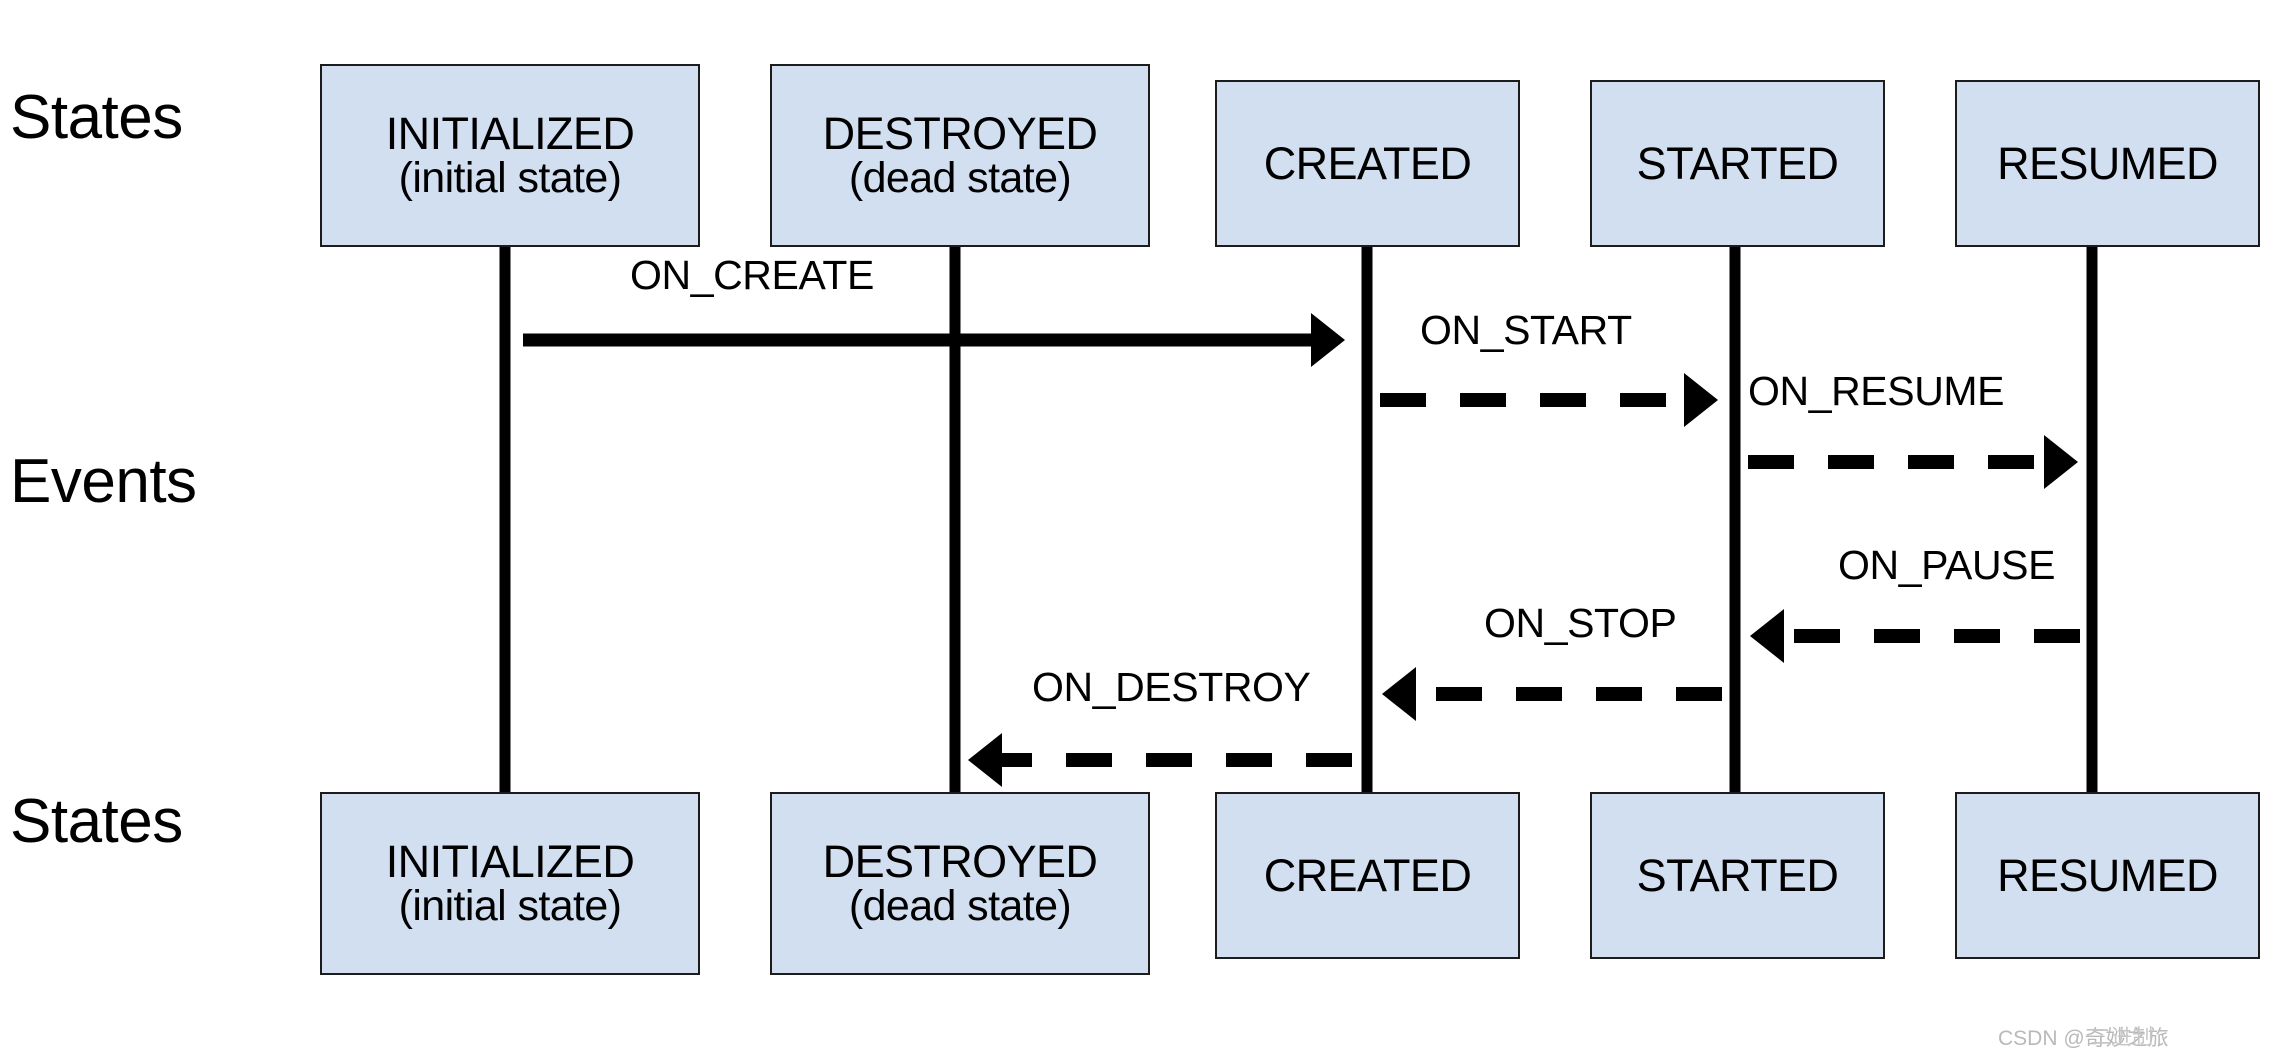 The image size is (2294, 1058). What do you see at coordinates (752, 275) in the screenshot?
I see `event-label-on-create: ON_CREATE` at bounding box center [752, 275].